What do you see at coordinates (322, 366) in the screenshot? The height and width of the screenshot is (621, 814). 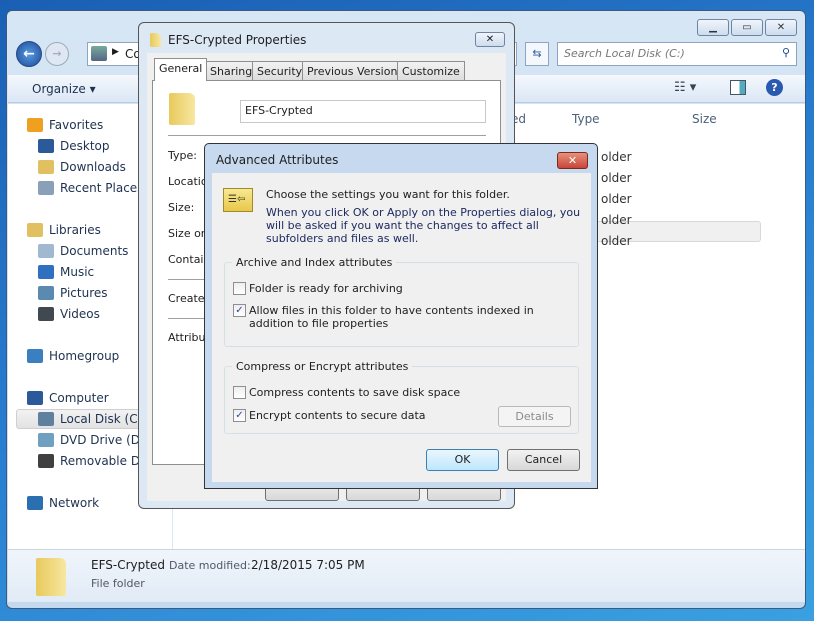 I see `compress-encrypt-group-title: Compress or Encrypt attributes` at bounding box center [322, 366].